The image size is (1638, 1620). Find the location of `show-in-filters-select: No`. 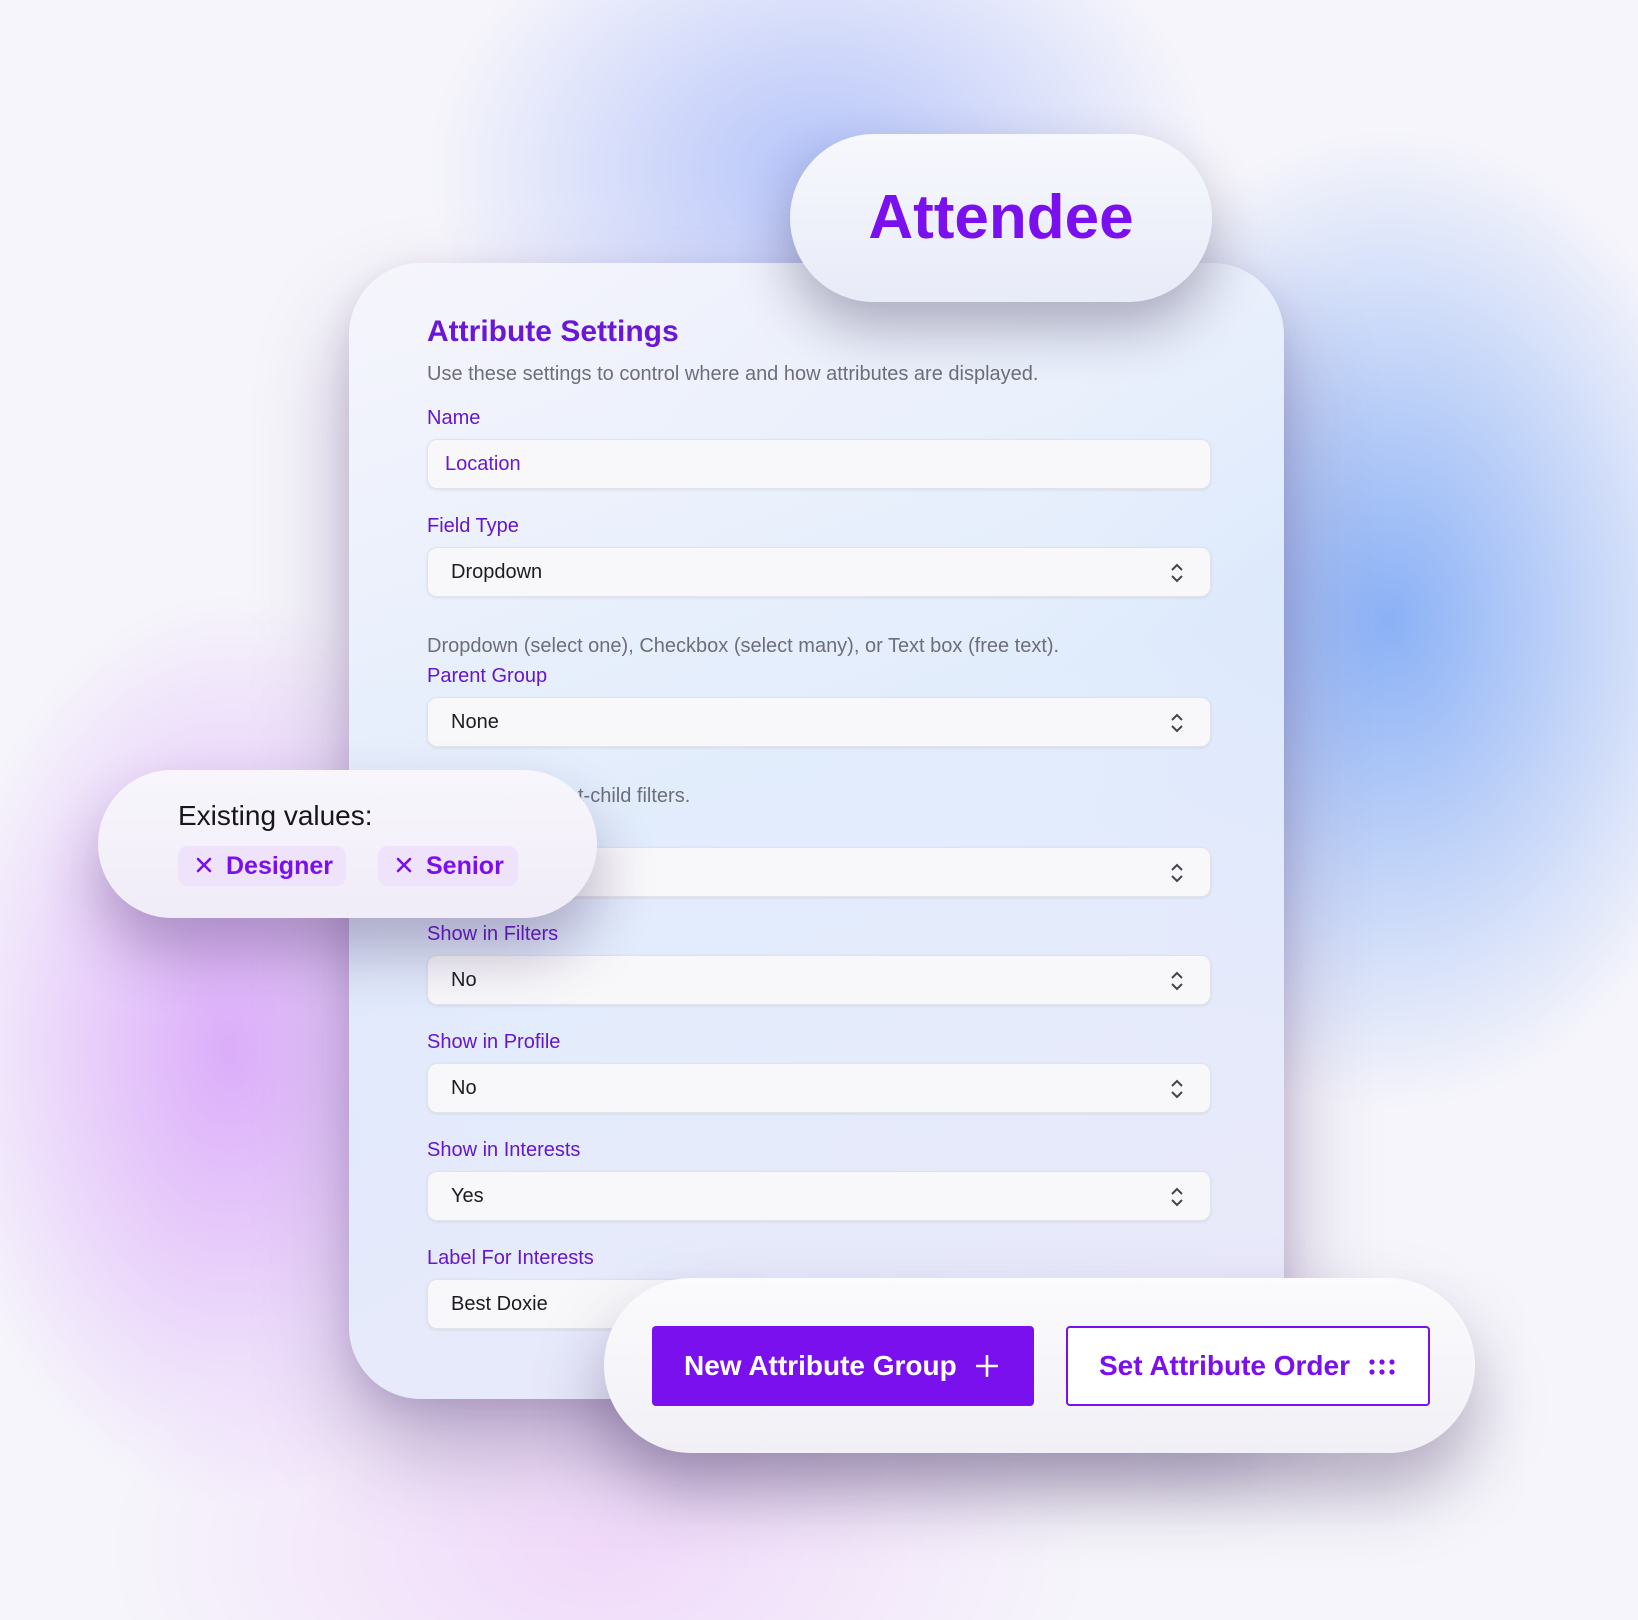

show-in-filters-select: No is located at coordinates (819, 980).